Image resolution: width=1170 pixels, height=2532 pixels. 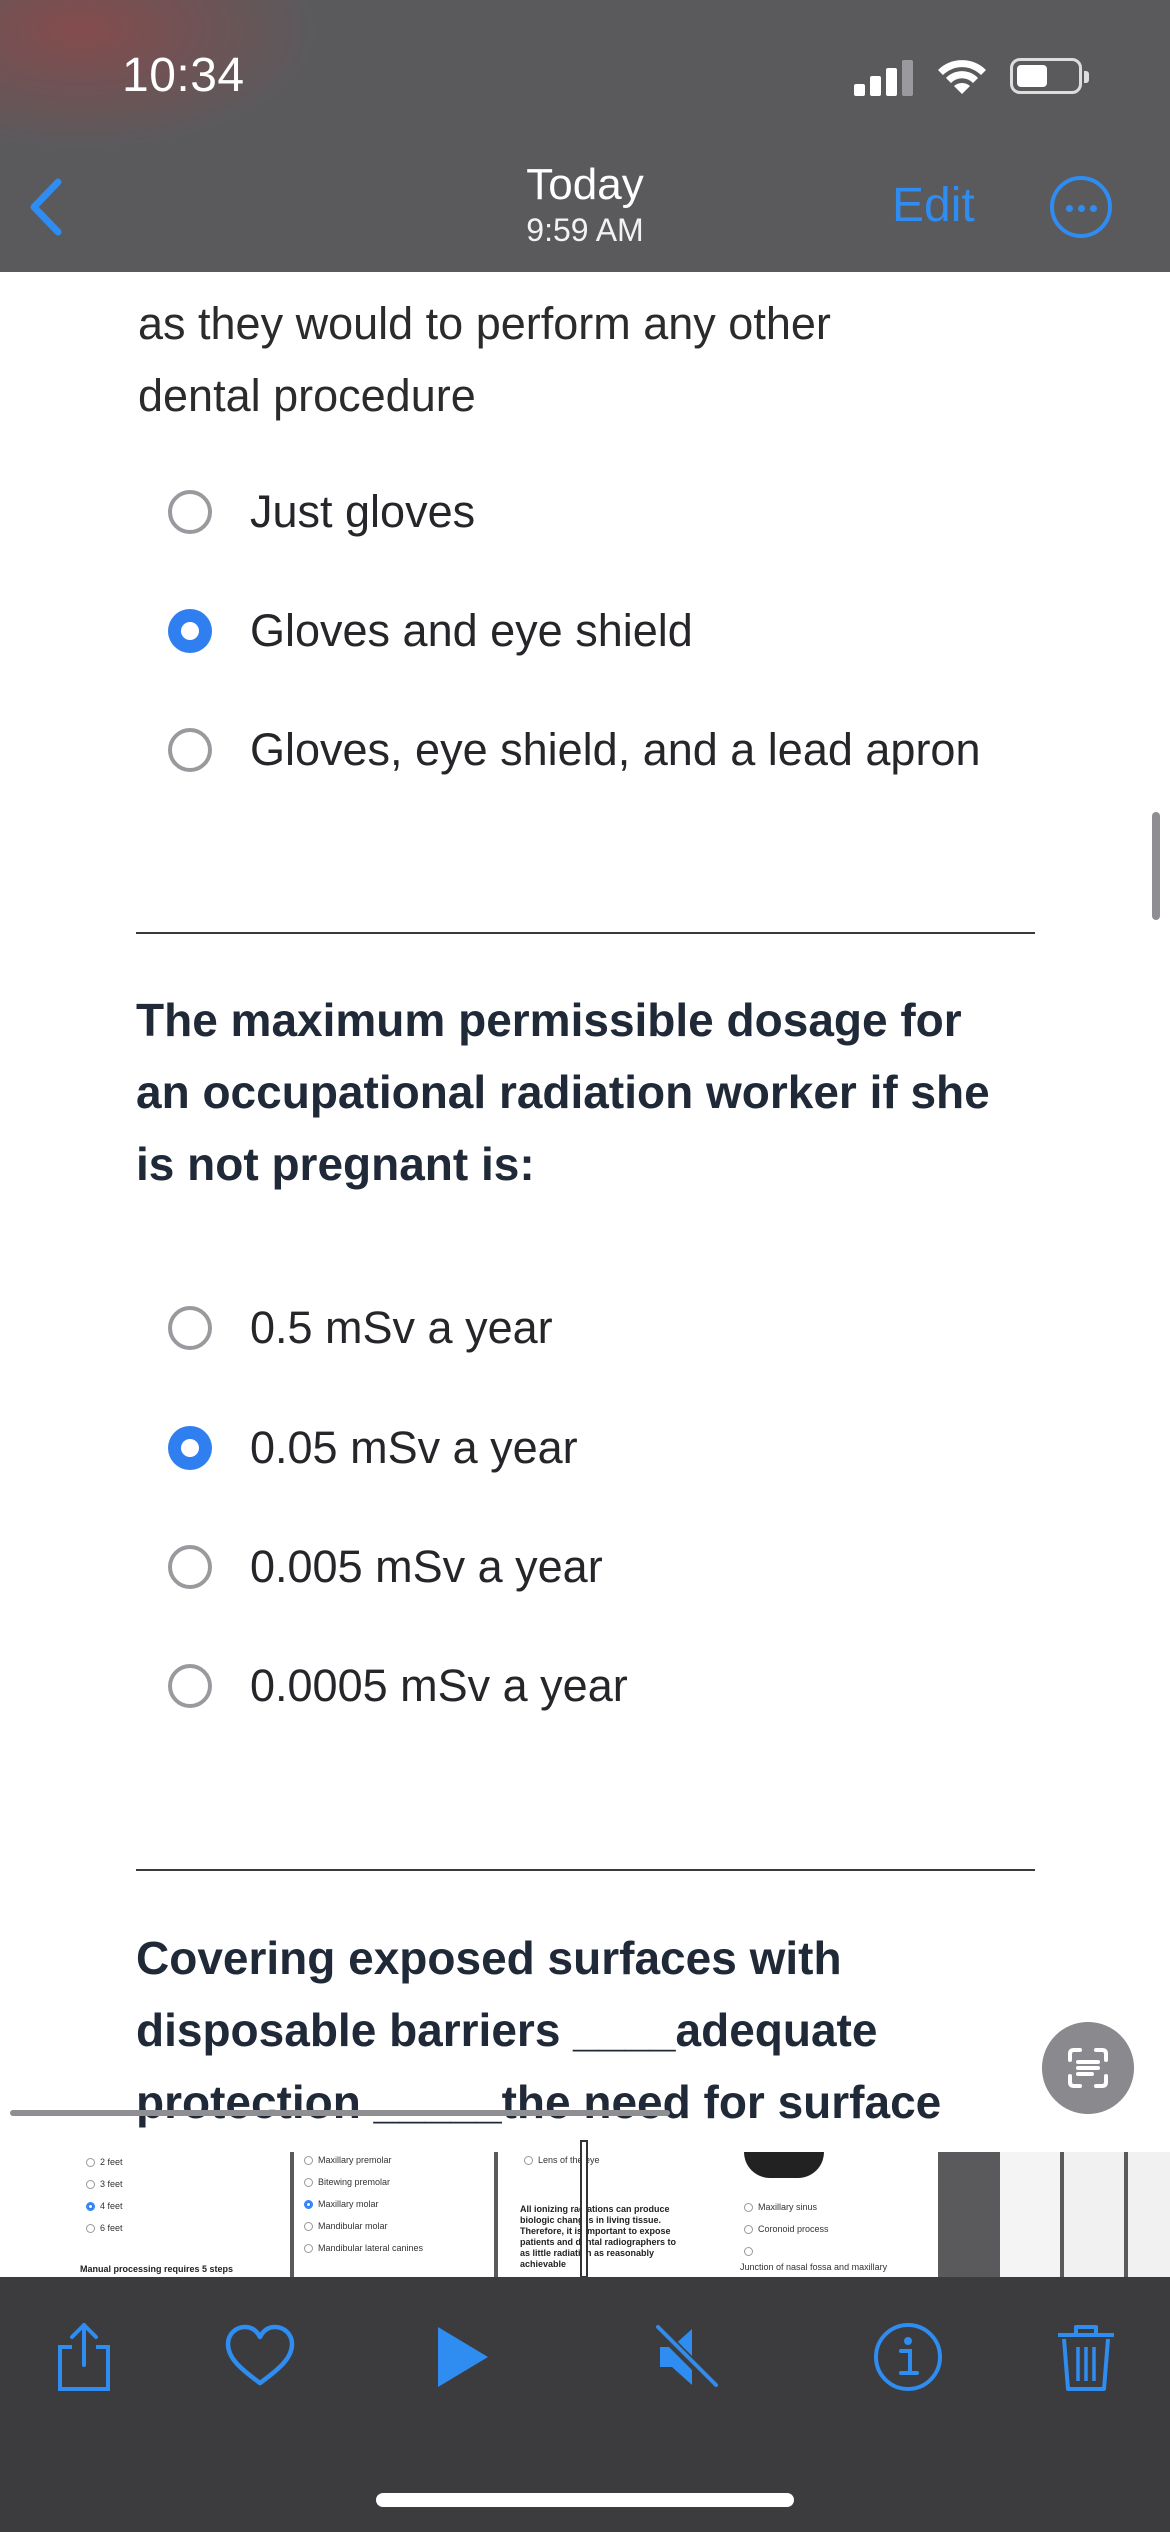 I want to click on question-line: is not pregnant is:, so click(x=335, y=1164).